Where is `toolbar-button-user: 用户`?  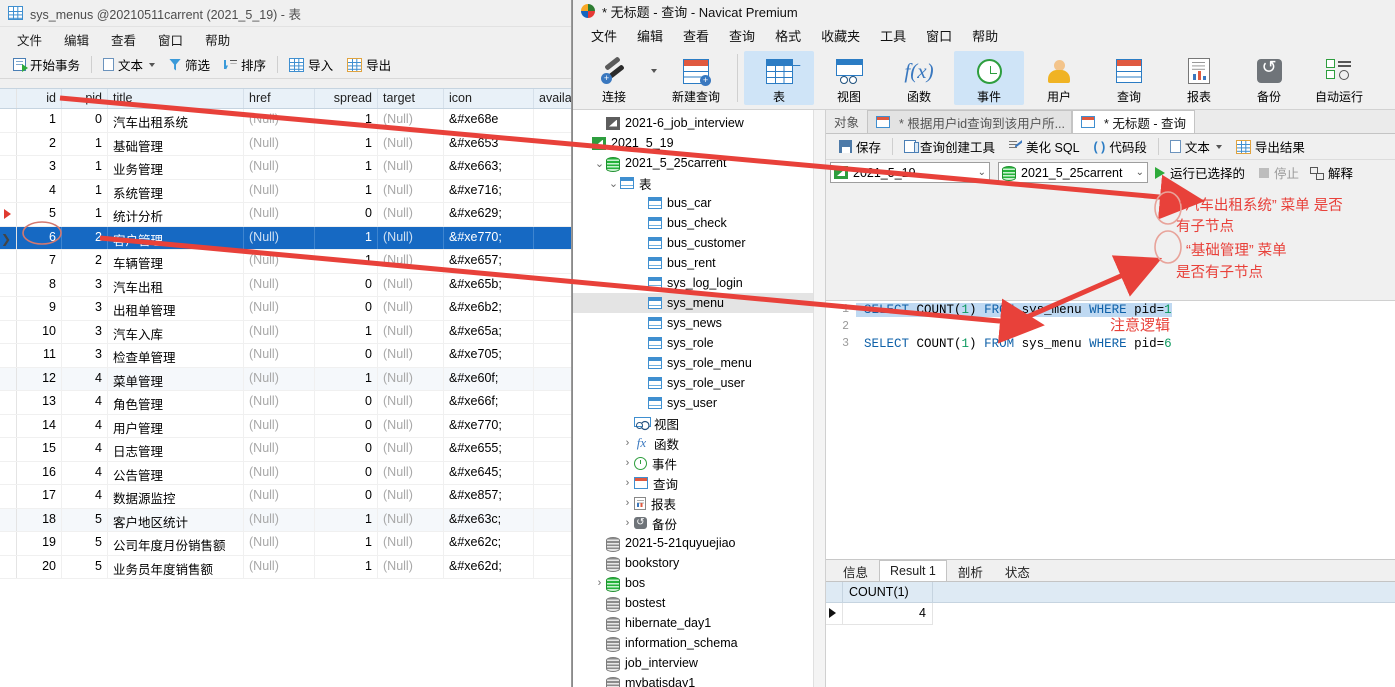
toolbar-button-user: 用户 is located at coordinates (1059, 78).